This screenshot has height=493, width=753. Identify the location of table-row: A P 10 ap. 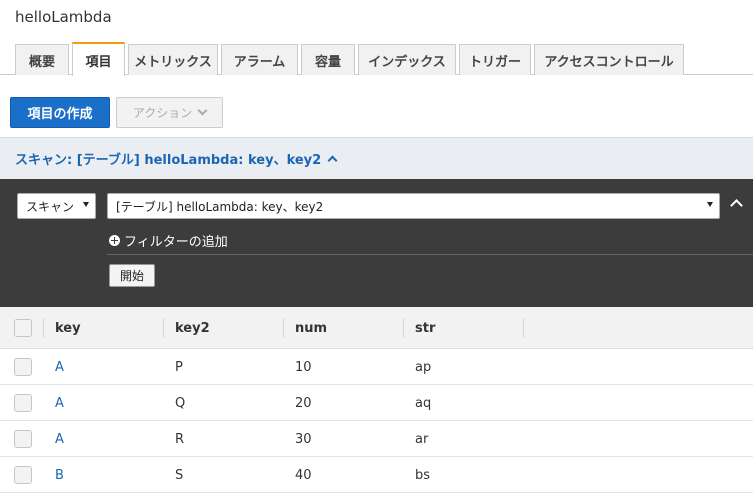
(376, 367).